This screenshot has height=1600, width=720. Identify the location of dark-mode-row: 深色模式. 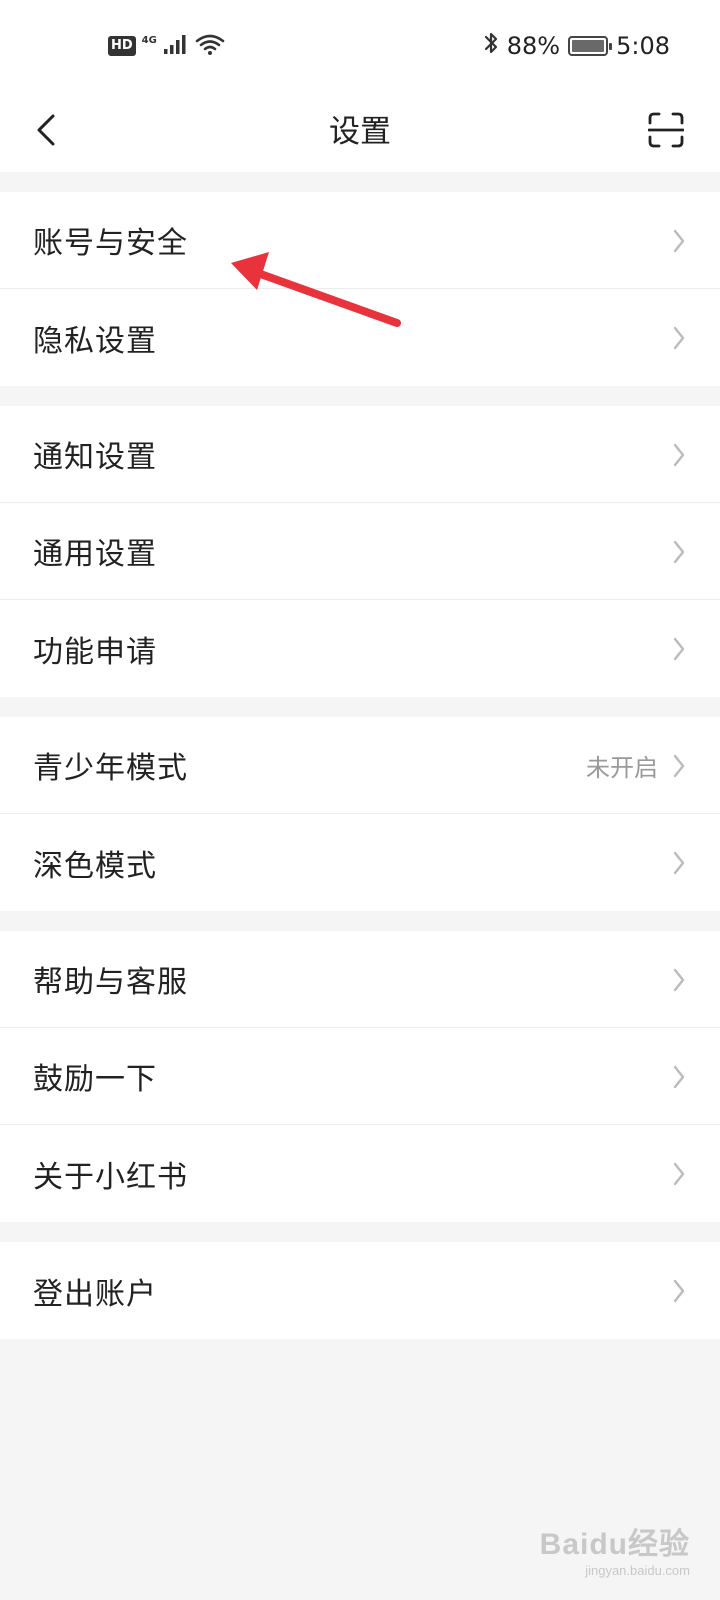
(360, 862).